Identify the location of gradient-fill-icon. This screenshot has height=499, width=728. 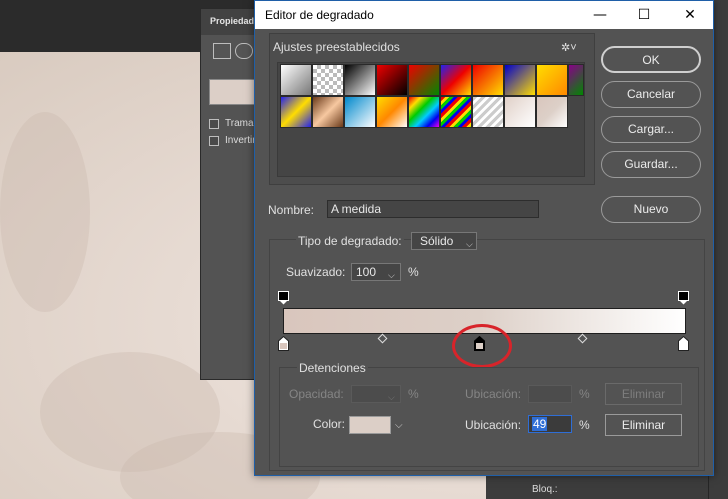
(222, 51).